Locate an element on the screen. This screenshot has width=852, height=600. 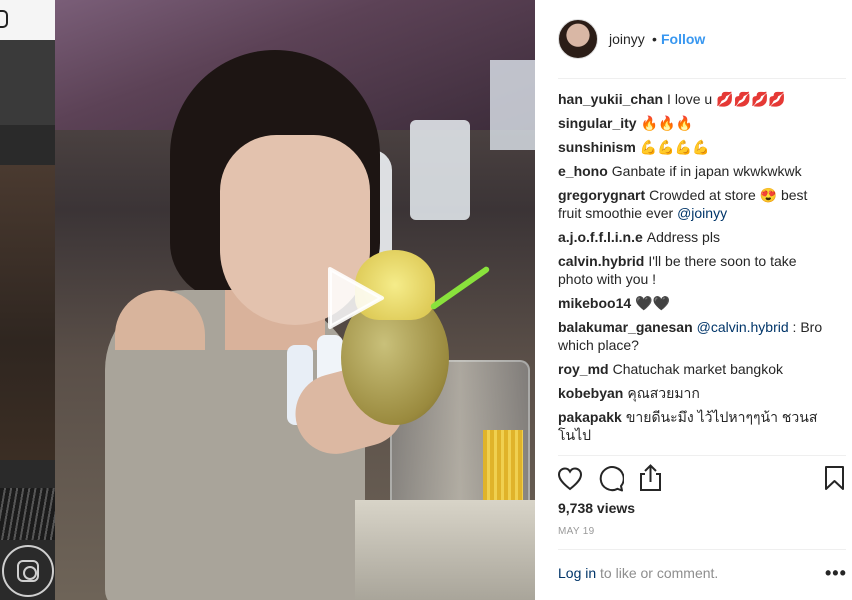
login-prompt-text: to like or comment. is located at coordinates (657, 573).